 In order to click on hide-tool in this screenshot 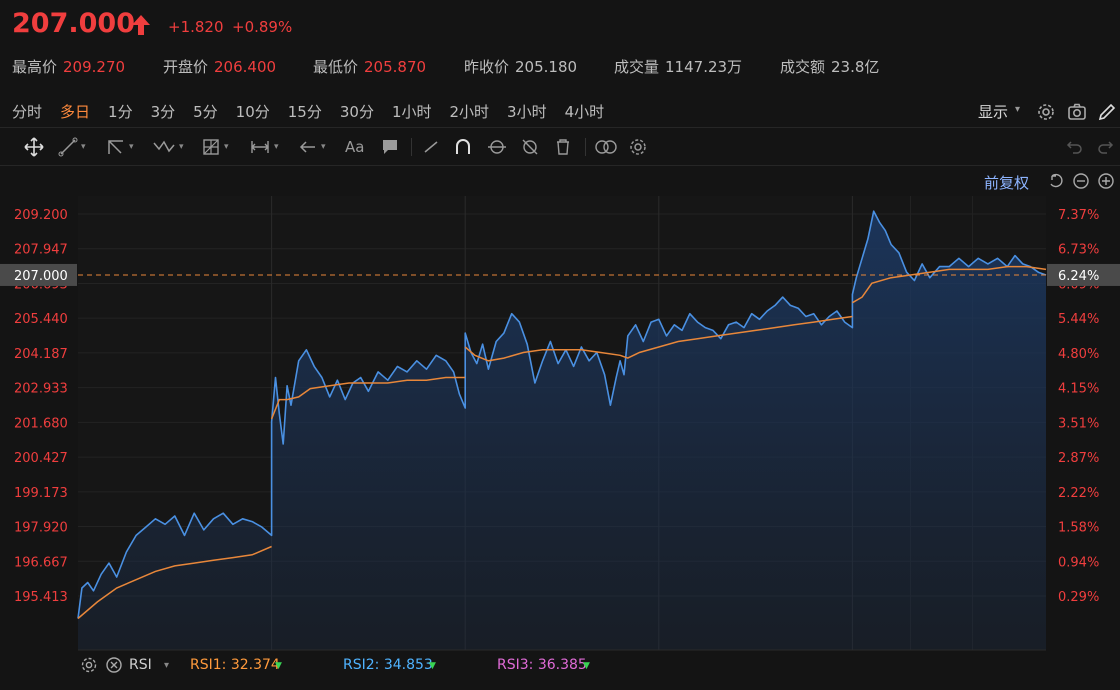, I will do `click(530, 147)`.